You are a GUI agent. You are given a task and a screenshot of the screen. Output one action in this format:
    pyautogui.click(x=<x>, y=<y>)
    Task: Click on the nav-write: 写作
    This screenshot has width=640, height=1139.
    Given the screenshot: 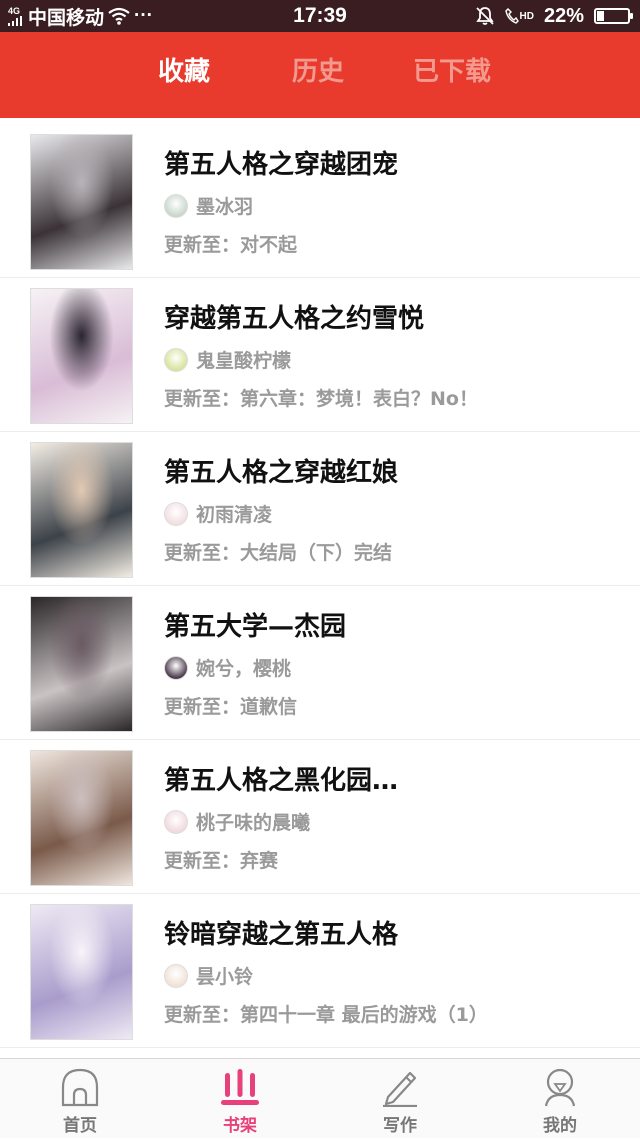 What is the action you would take?
    pyautogui.click(x=400, y=1099)
    